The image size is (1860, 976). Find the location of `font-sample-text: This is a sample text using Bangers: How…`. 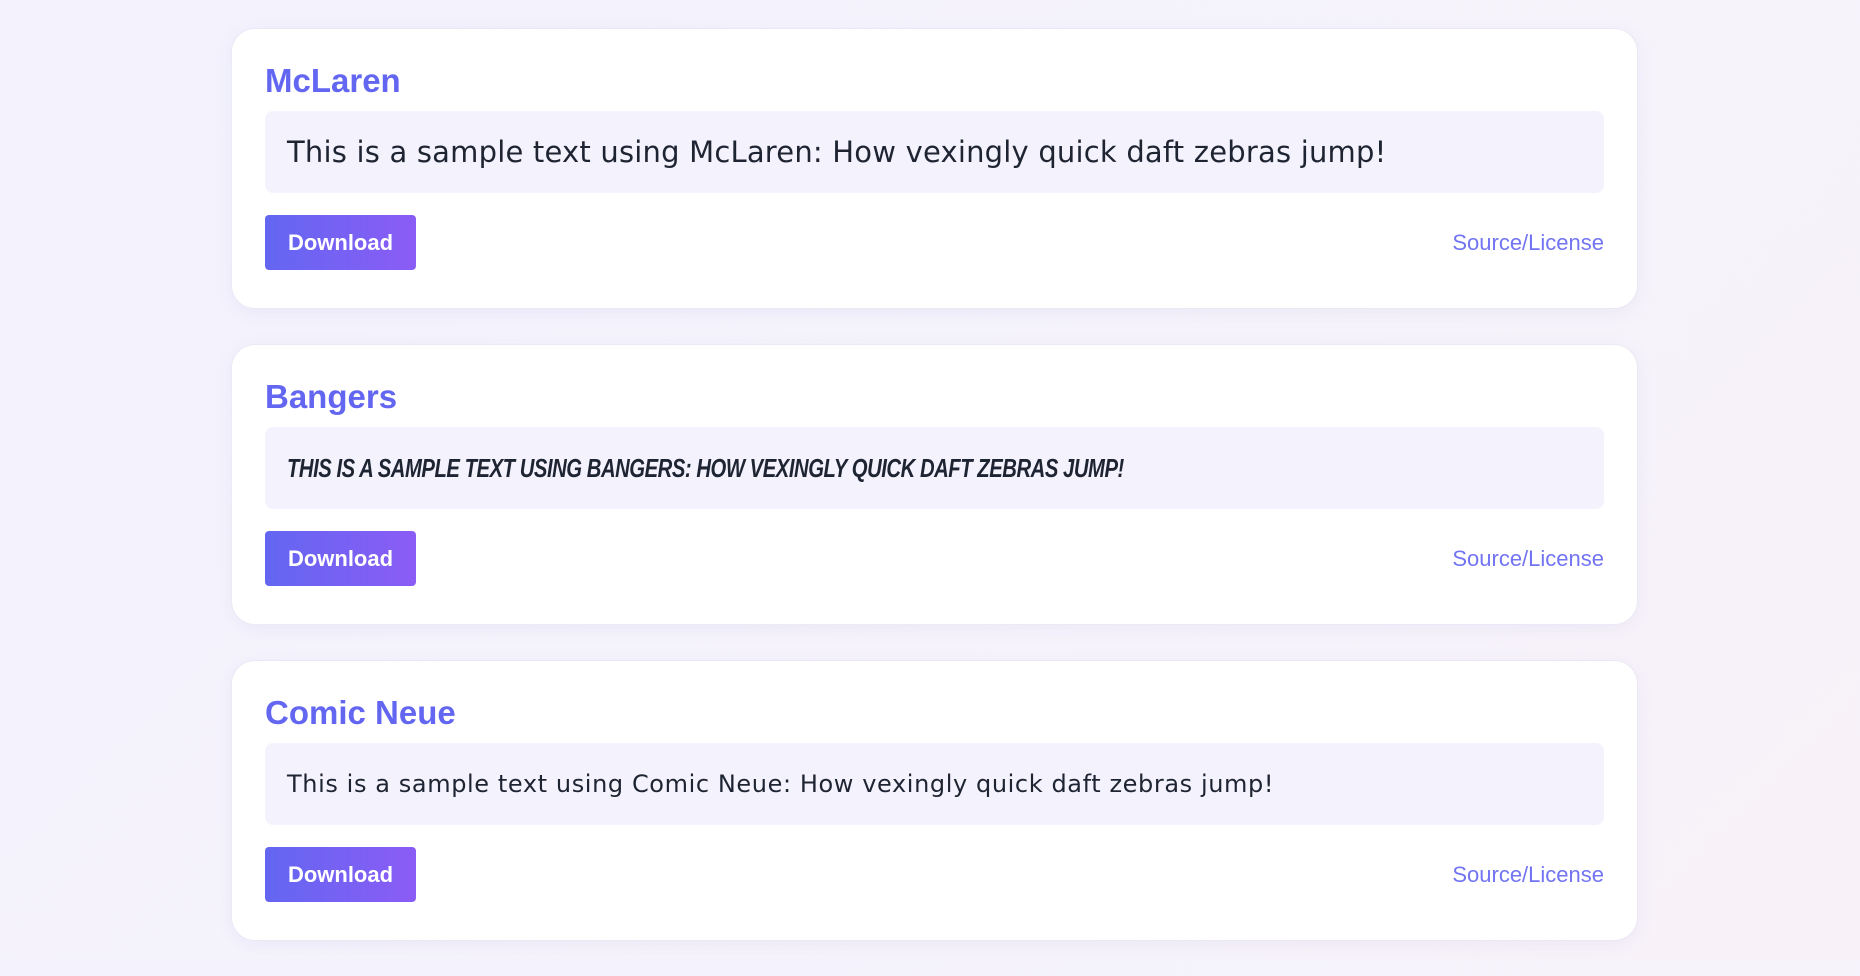

font-sample-text: This is a sample text using Bangers: How… is located at coordinates (934, 468).